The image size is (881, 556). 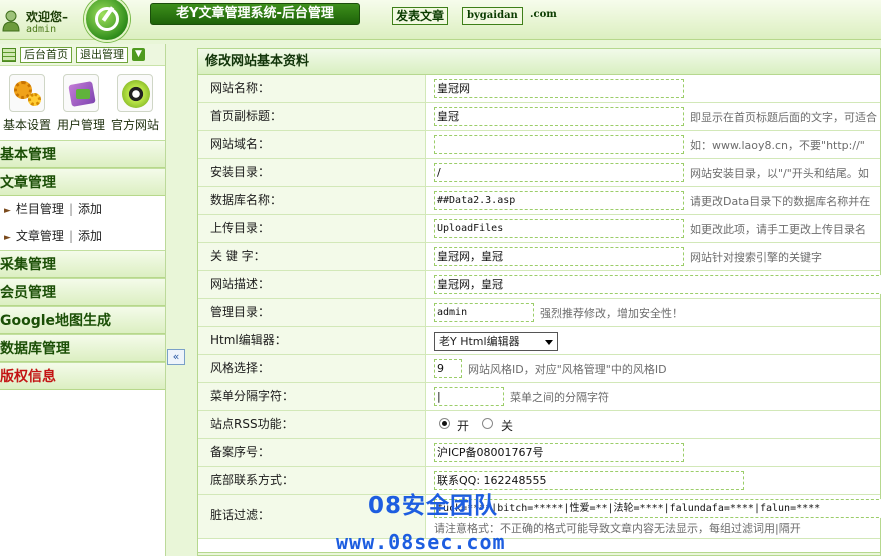 What do you see at coordinates (421, 542) in the screenshot?
I see `watermark-url: www.08sec.com` at bounding box center [421, 542].